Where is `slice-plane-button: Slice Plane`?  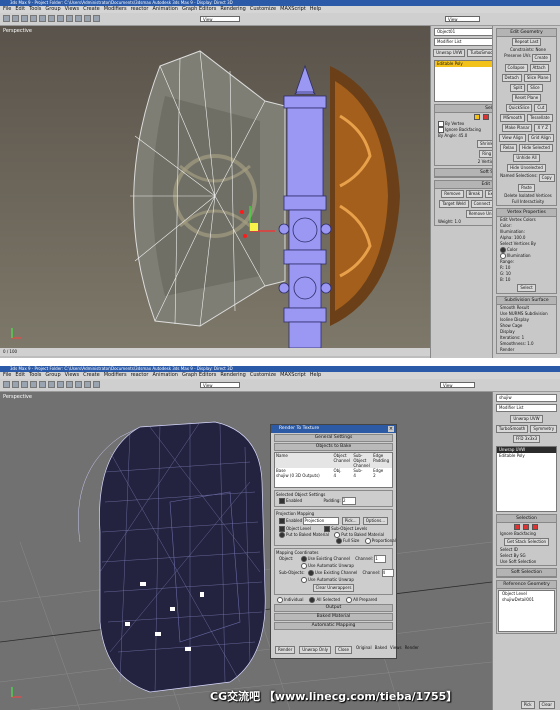
slice-plane-button: Slice Plane is located at coordinates (537, 78).